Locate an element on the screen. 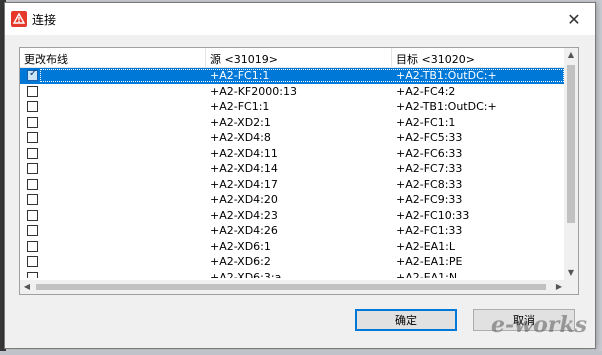  source-cell: +A2-XD4:14 is located at coordinates (244, 168).